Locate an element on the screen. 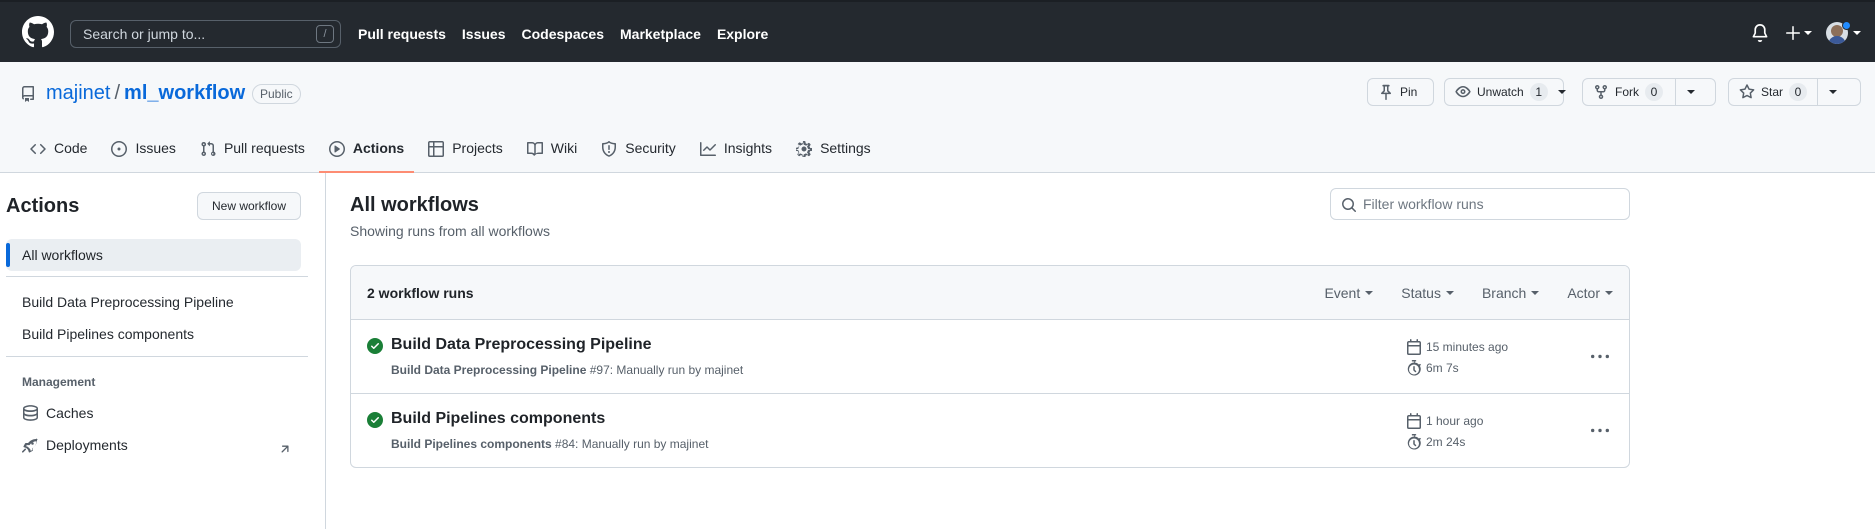 The image size is (1875, 529). filter-label: Status is located at coordinates (1421, 293).